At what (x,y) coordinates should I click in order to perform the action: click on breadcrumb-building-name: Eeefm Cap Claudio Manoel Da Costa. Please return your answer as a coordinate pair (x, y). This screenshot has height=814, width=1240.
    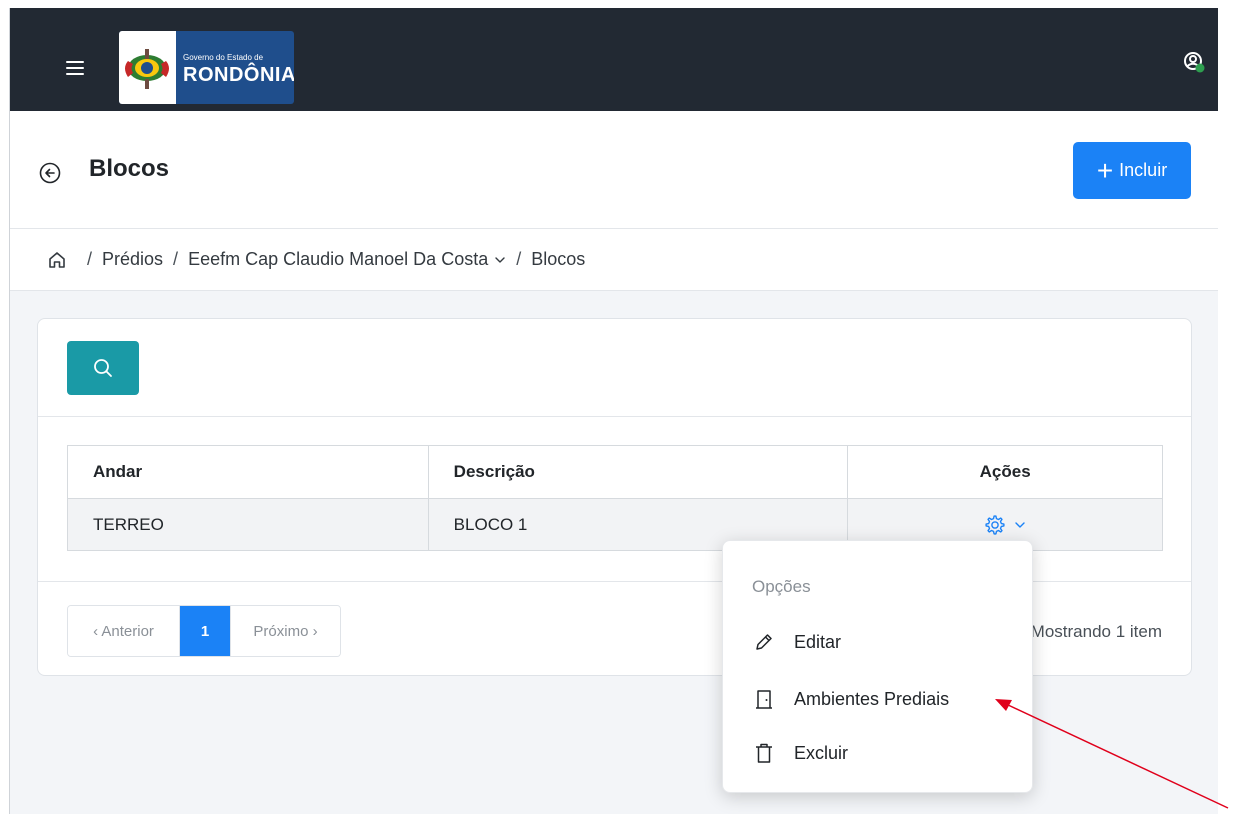
    Looking at the image, I should click on (338, 259).